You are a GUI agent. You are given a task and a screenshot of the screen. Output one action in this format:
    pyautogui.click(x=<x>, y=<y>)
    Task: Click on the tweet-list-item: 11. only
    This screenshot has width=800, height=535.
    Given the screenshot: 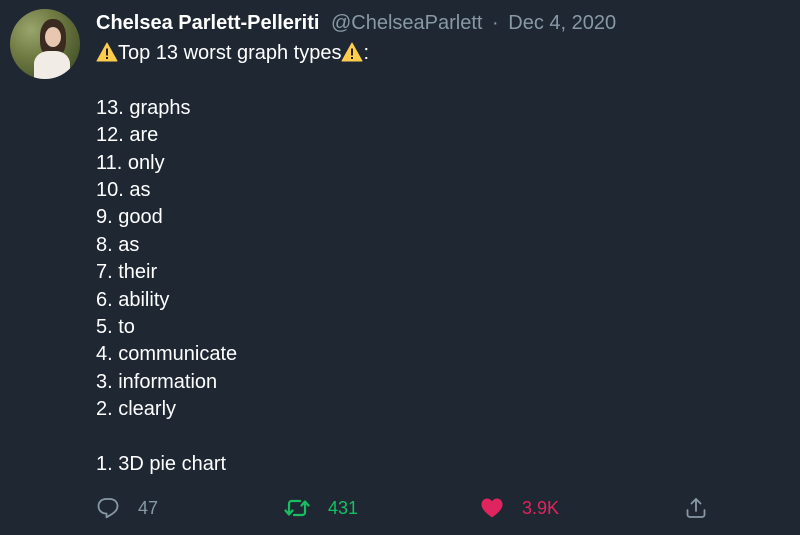 What is the action you would take?
    pyautogui.click(x=130, y=162)
    